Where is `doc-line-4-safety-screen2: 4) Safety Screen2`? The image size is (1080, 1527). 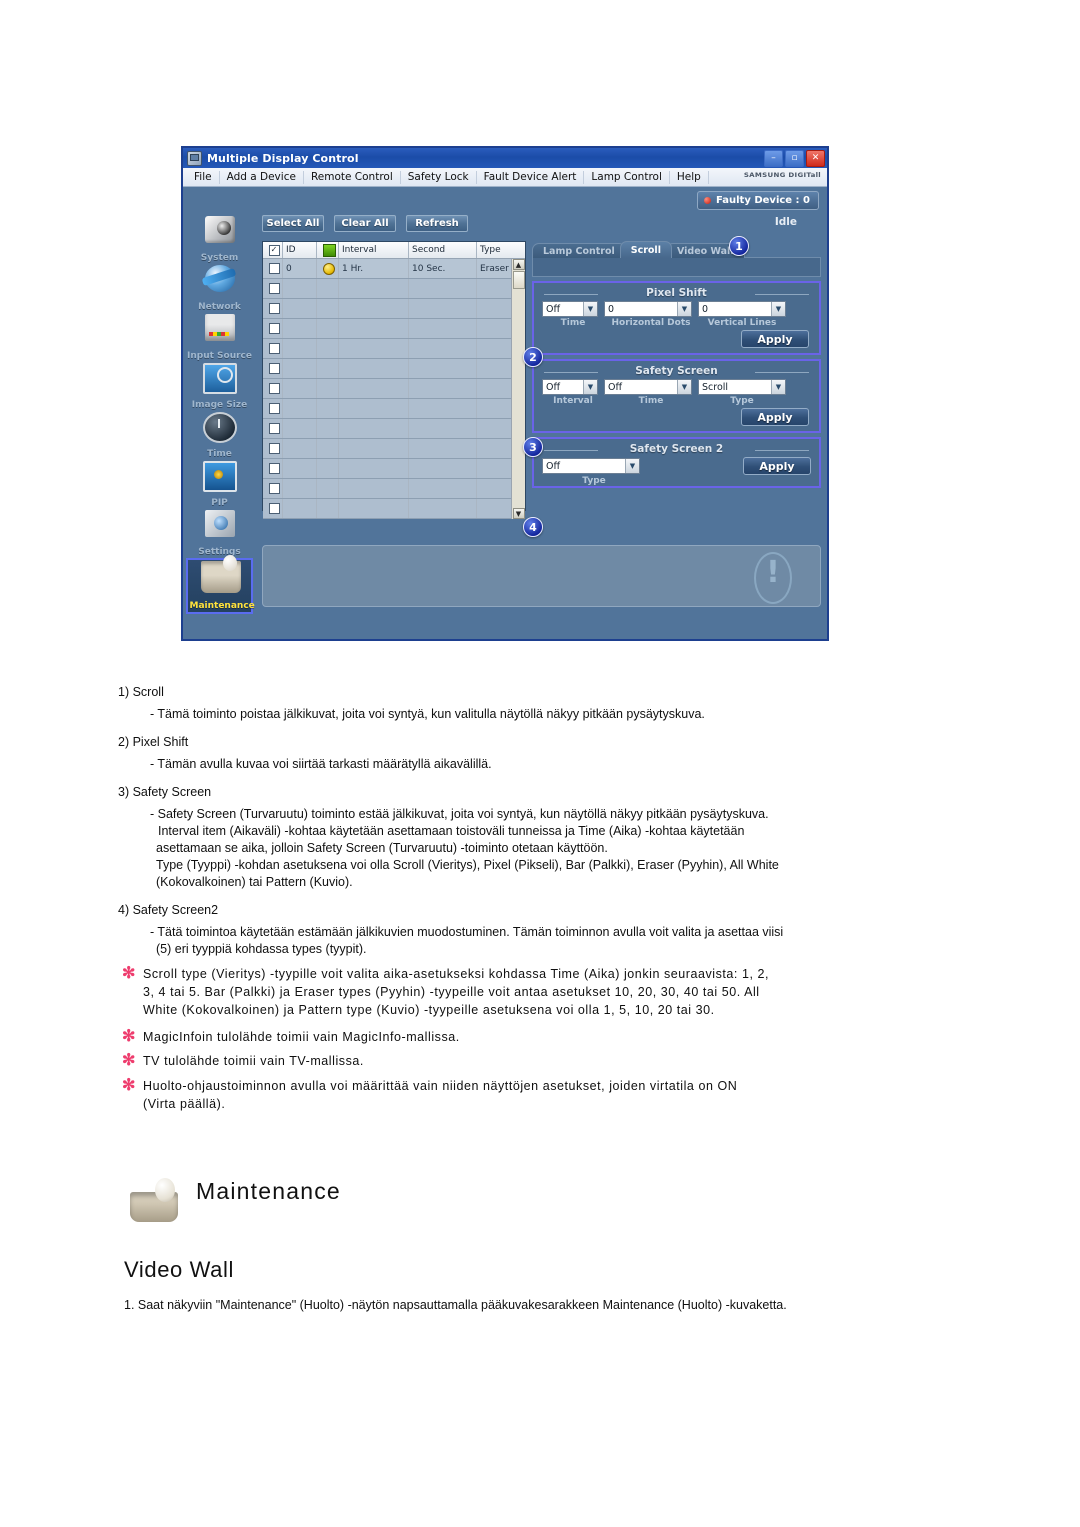 doc-line-4-safety-screen2: 4) Safety Screen2 is located at coordinates (168, 910).